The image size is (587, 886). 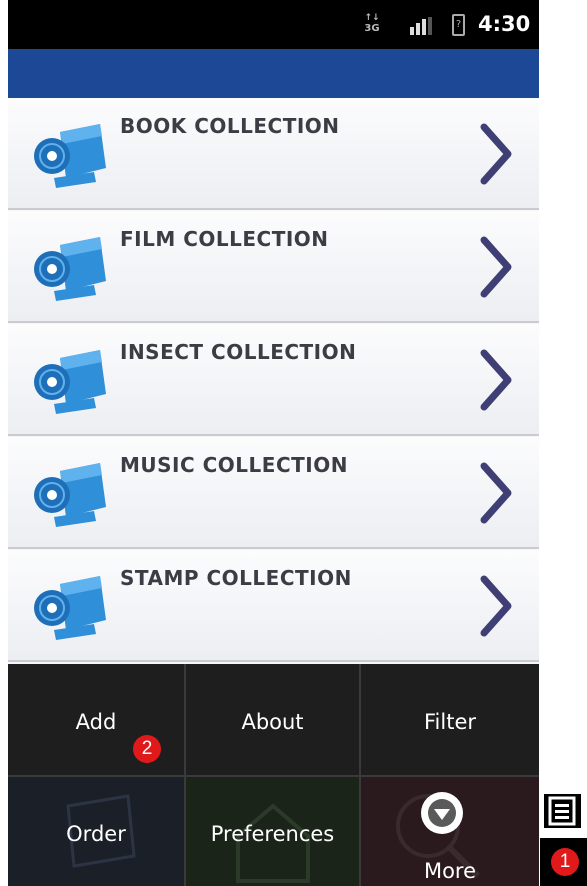 What do you see at coordinates (562, 811) in the screenshot?
I see `hamburger-menu-icon` at bounding box center [562, 811].